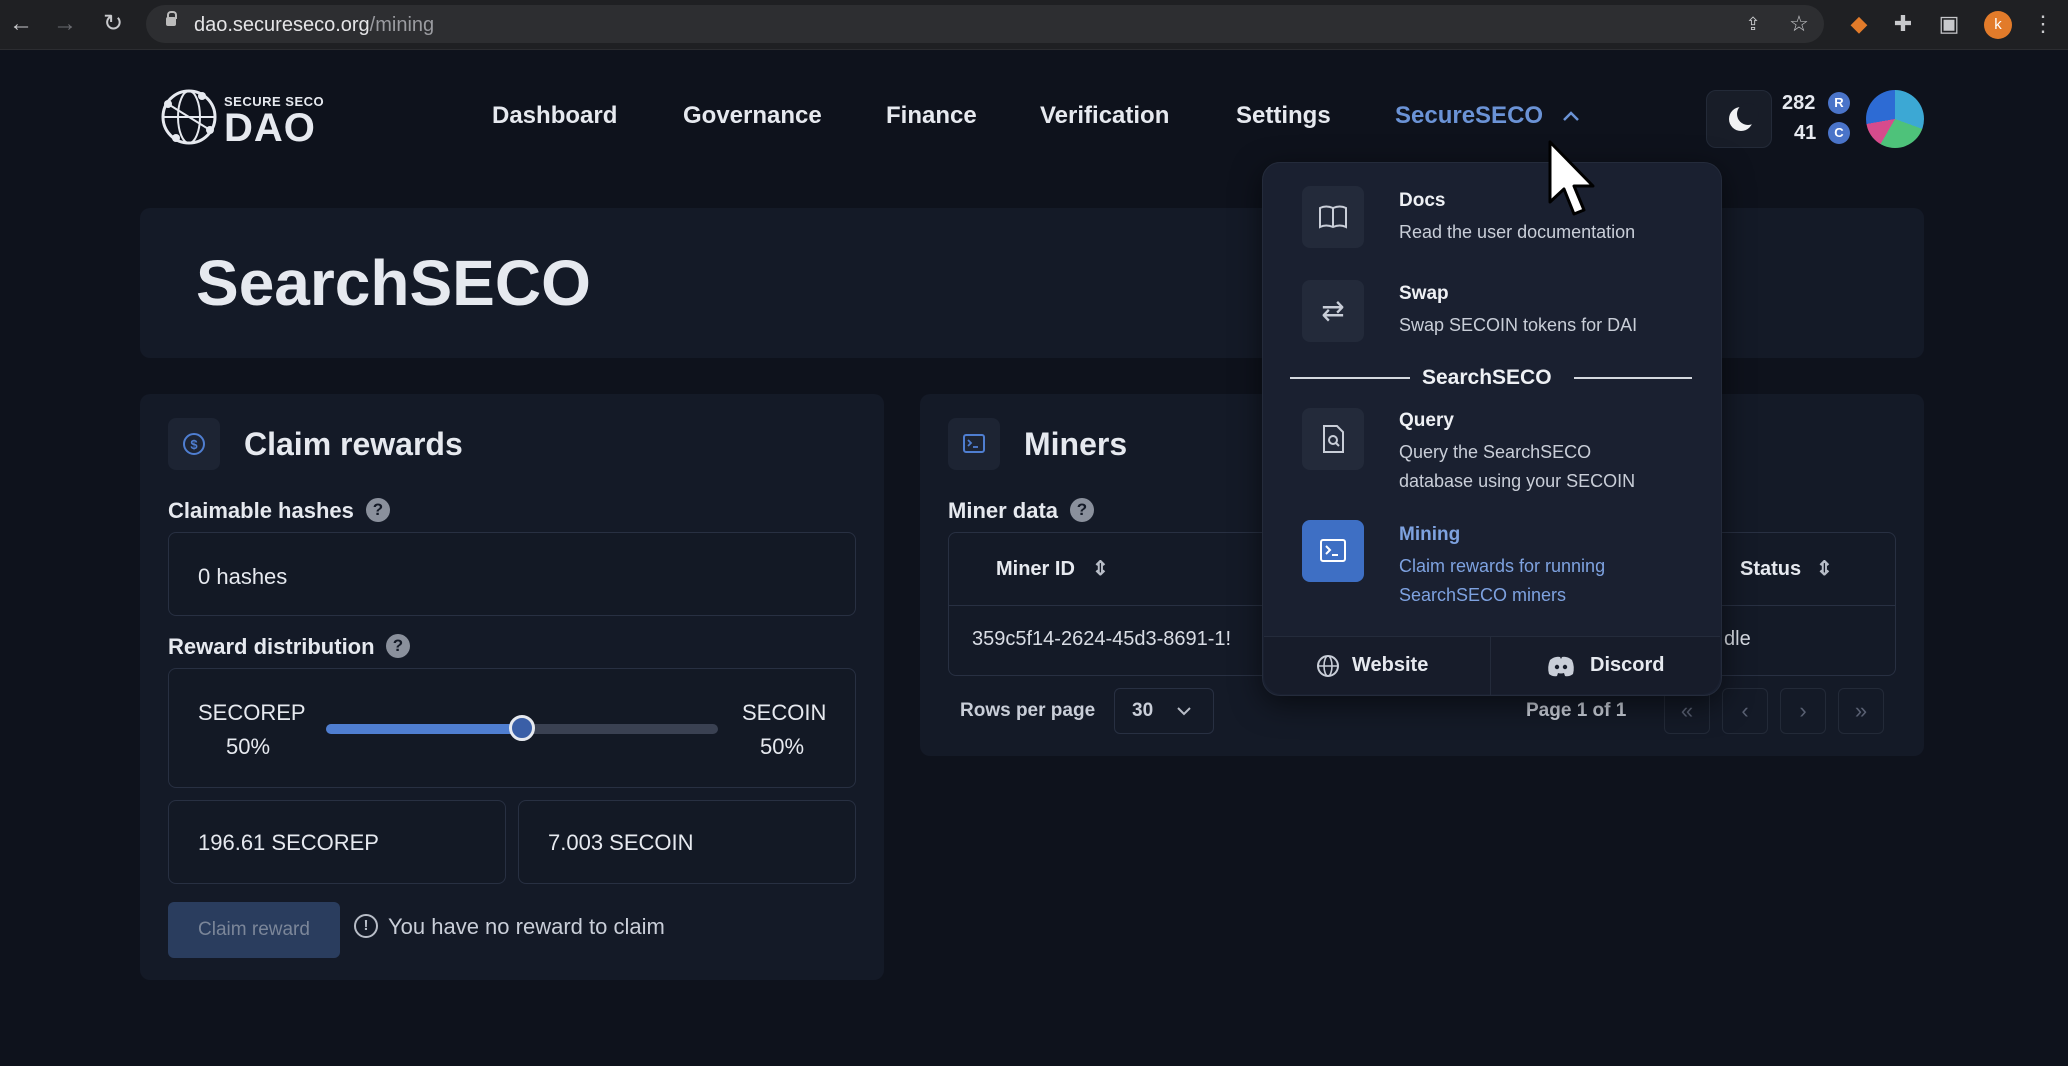  I want to click on rep-balance: 282, so click(1799, 103).